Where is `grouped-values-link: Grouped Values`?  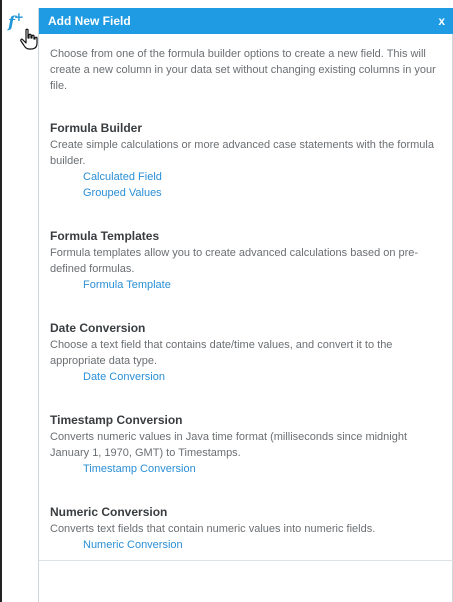
grouped-values-link: Grouped Values is located at coordinates (265, 193).